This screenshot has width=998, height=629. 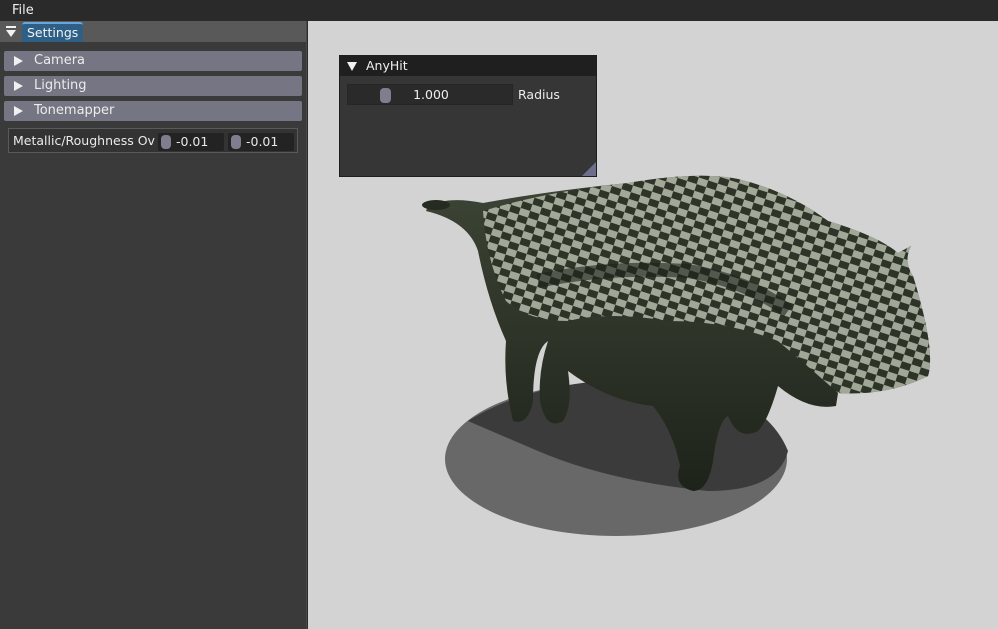 I want to click on camera-section-header: Camera, so click(x=153, y=61).